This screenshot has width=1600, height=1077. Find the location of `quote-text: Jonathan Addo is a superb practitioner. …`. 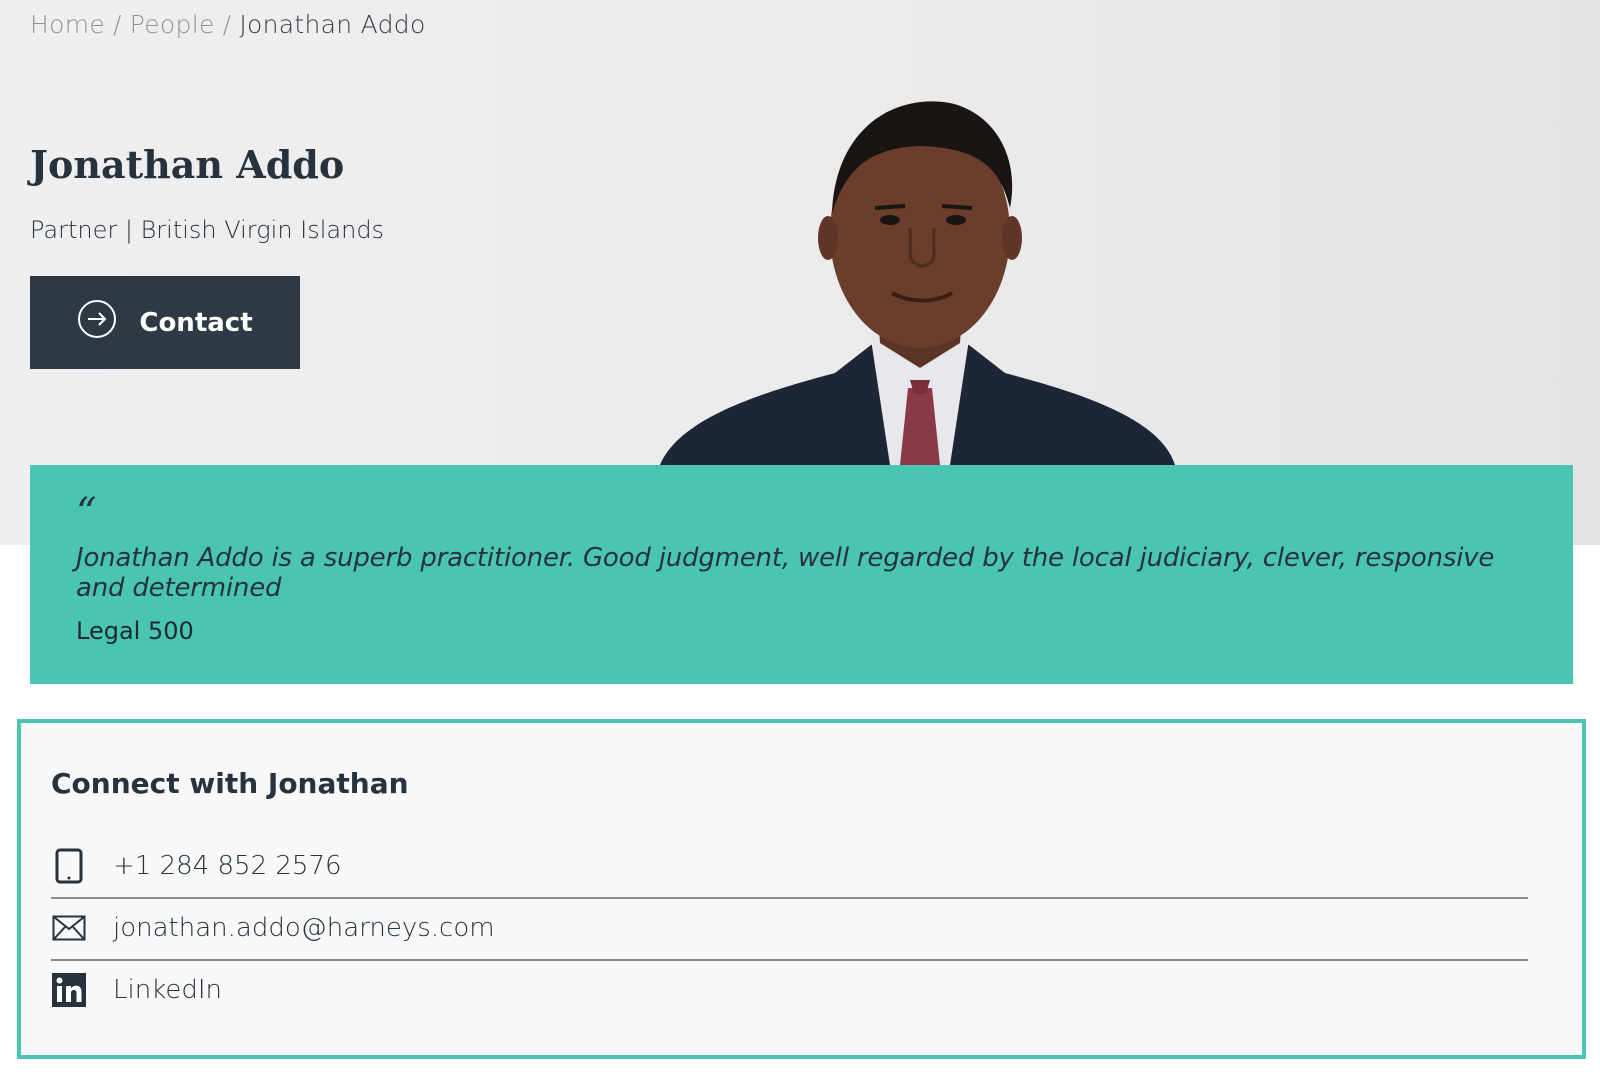

quote-text: Jonathan Addo is a superb practitioner. … is located at coordinates (785, 573).